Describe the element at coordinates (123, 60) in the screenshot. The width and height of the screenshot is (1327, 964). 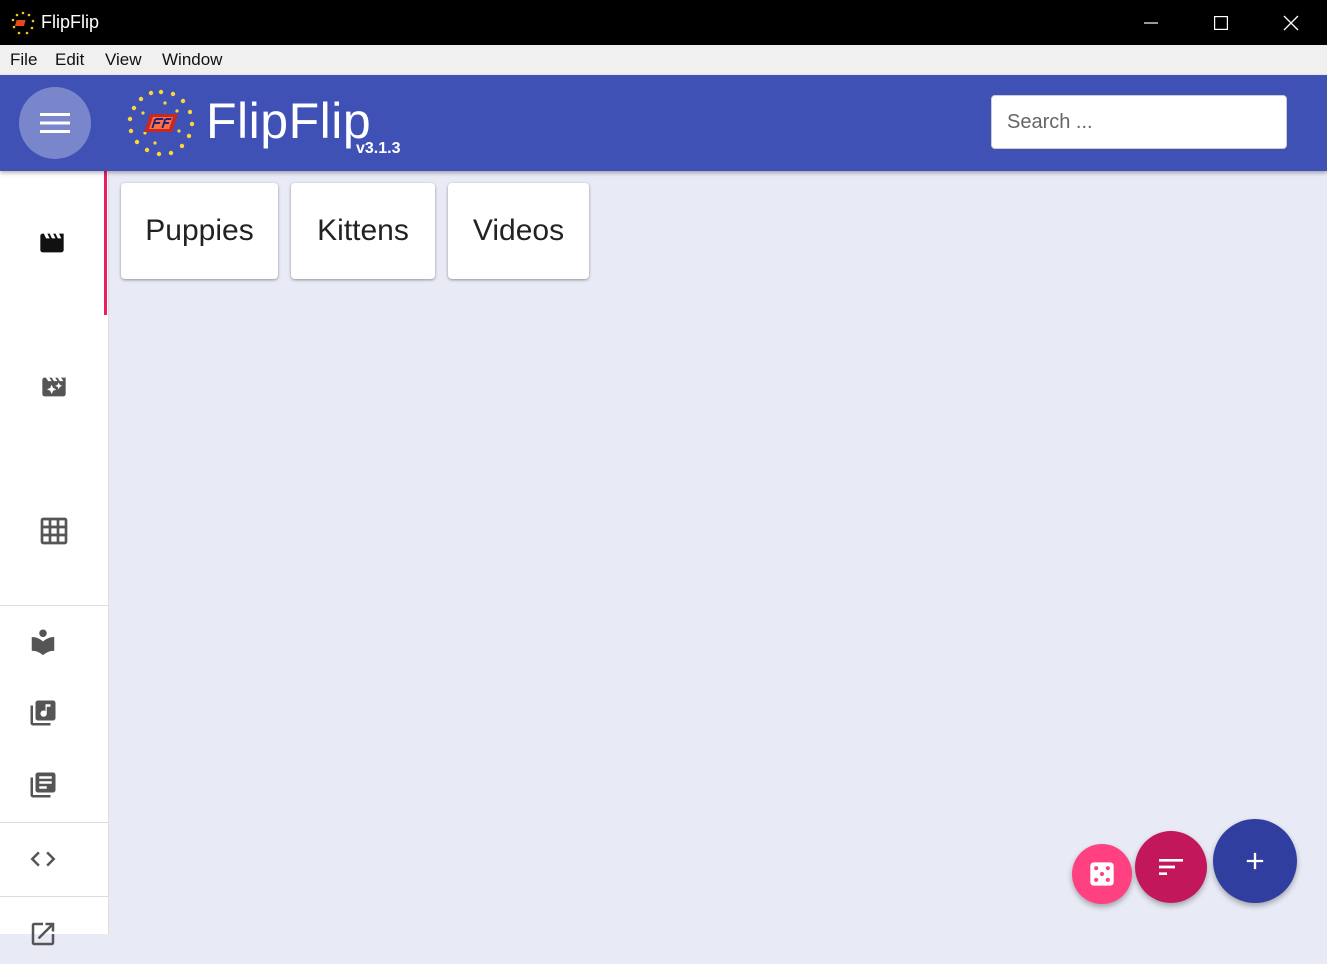
I see `menu-view: View` at that location.